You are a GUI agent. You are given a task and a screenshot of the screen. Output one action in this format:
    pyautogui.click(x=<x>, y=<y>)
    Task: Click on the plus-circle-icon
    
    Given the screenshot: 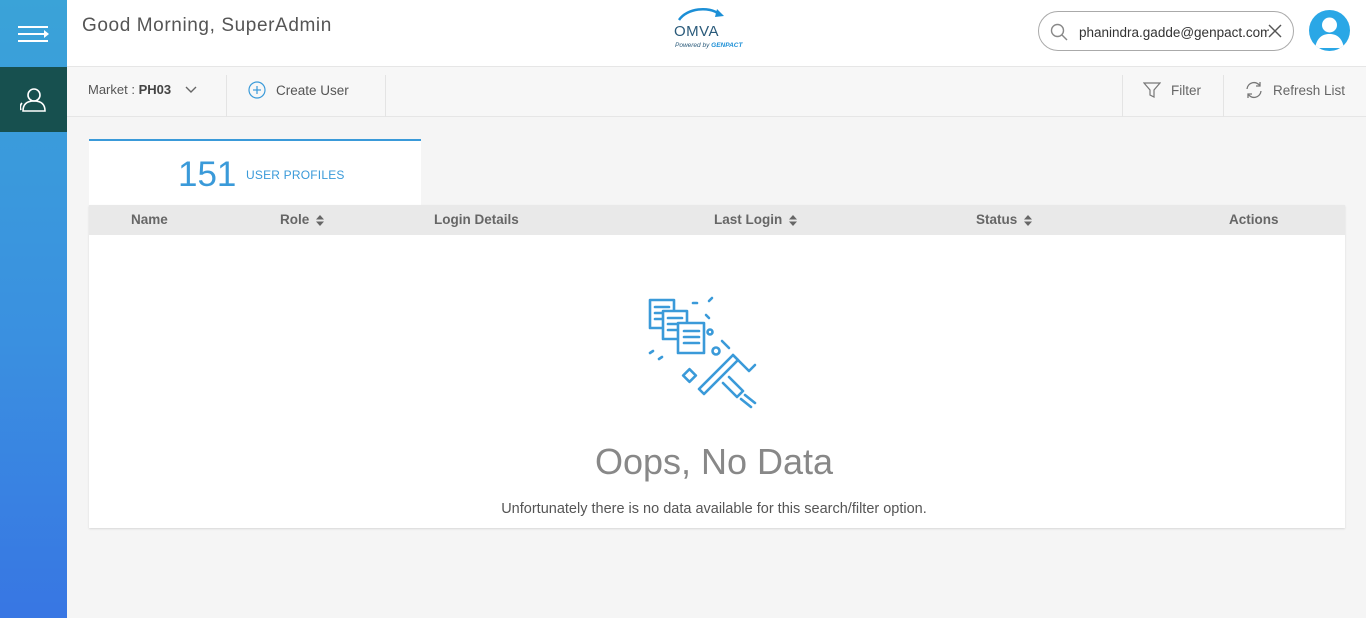 What is the action you would take?
    pyautogui.click(x=257, y=90)
    